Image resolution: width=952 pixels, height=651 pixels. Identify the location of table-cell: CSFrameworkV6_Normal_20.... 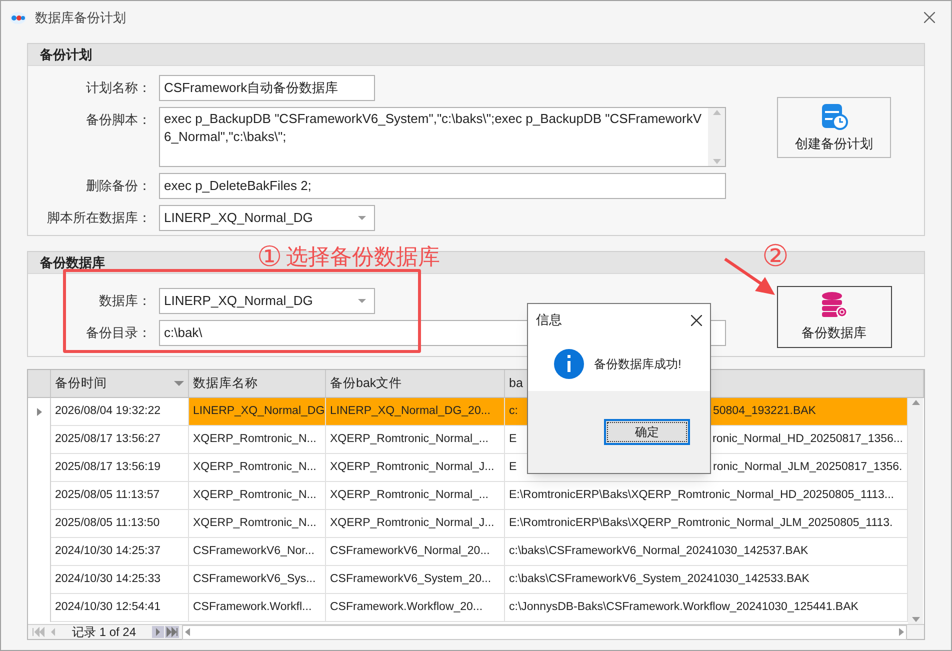
(415, 552).